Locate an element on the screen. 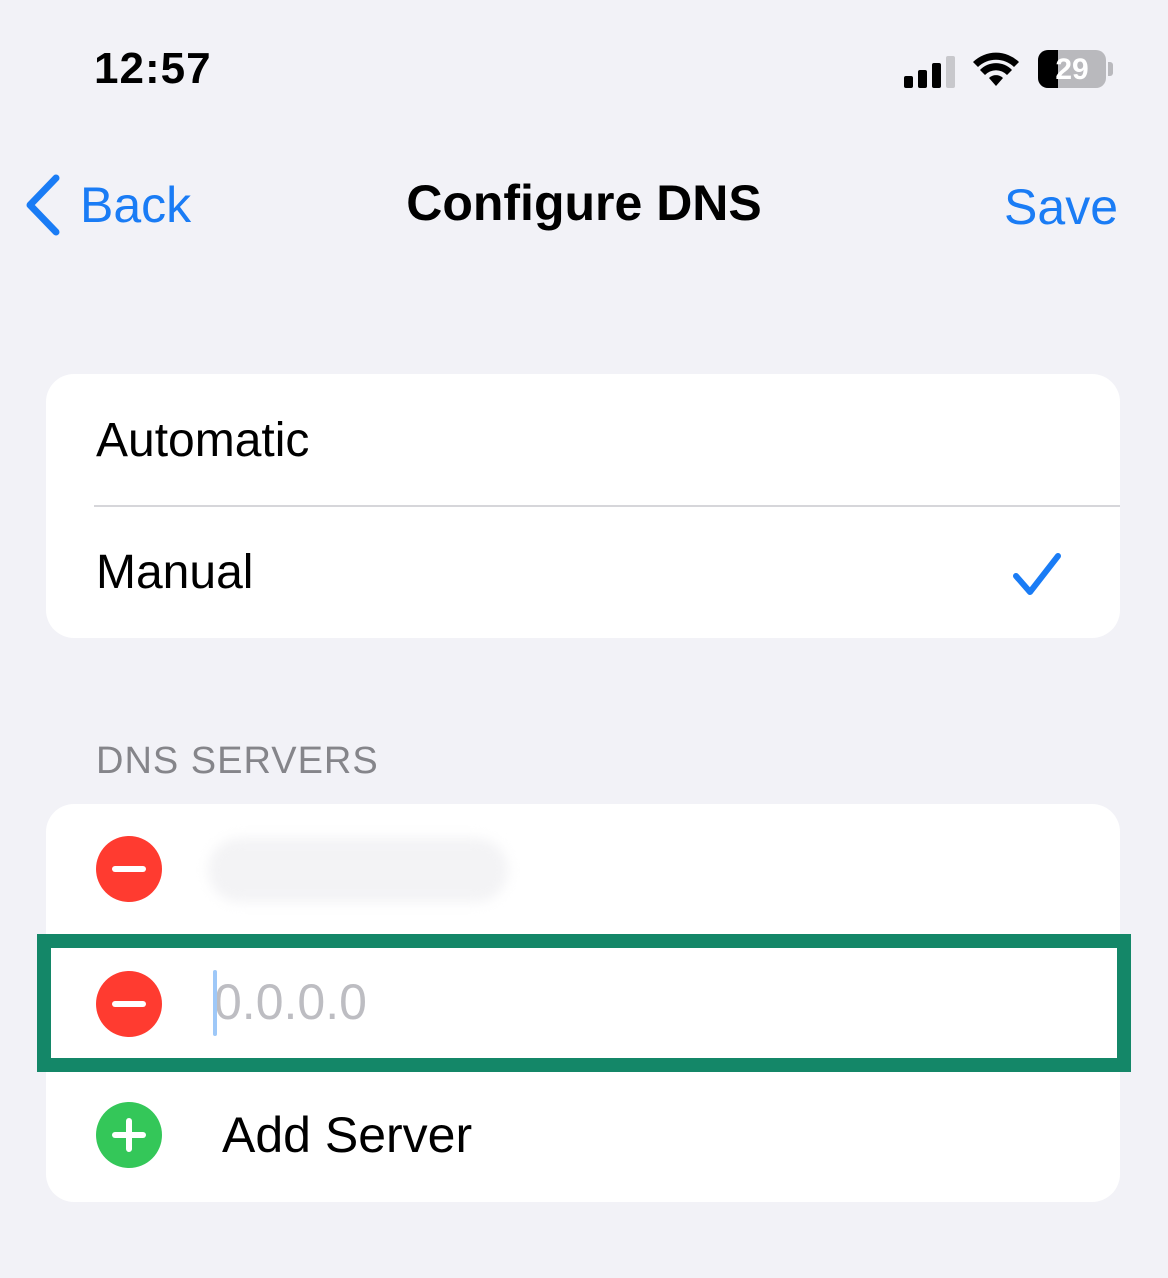 The image size is (1168, 1278). add-server-label: Add Server is located at coordinates (347, 1135).